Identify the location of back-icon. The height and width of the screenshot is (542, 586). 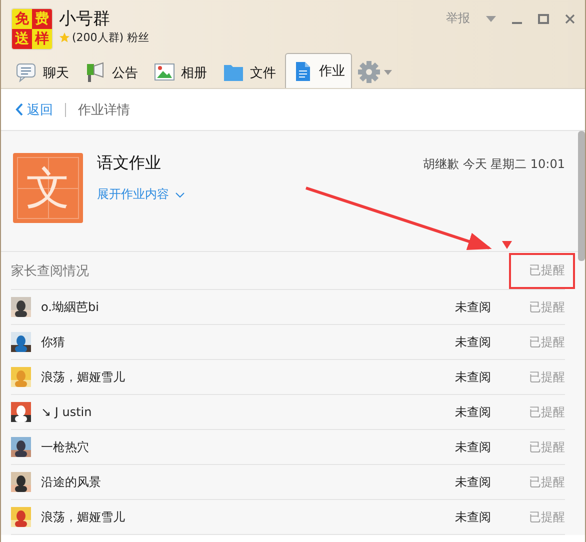
(19, 109).